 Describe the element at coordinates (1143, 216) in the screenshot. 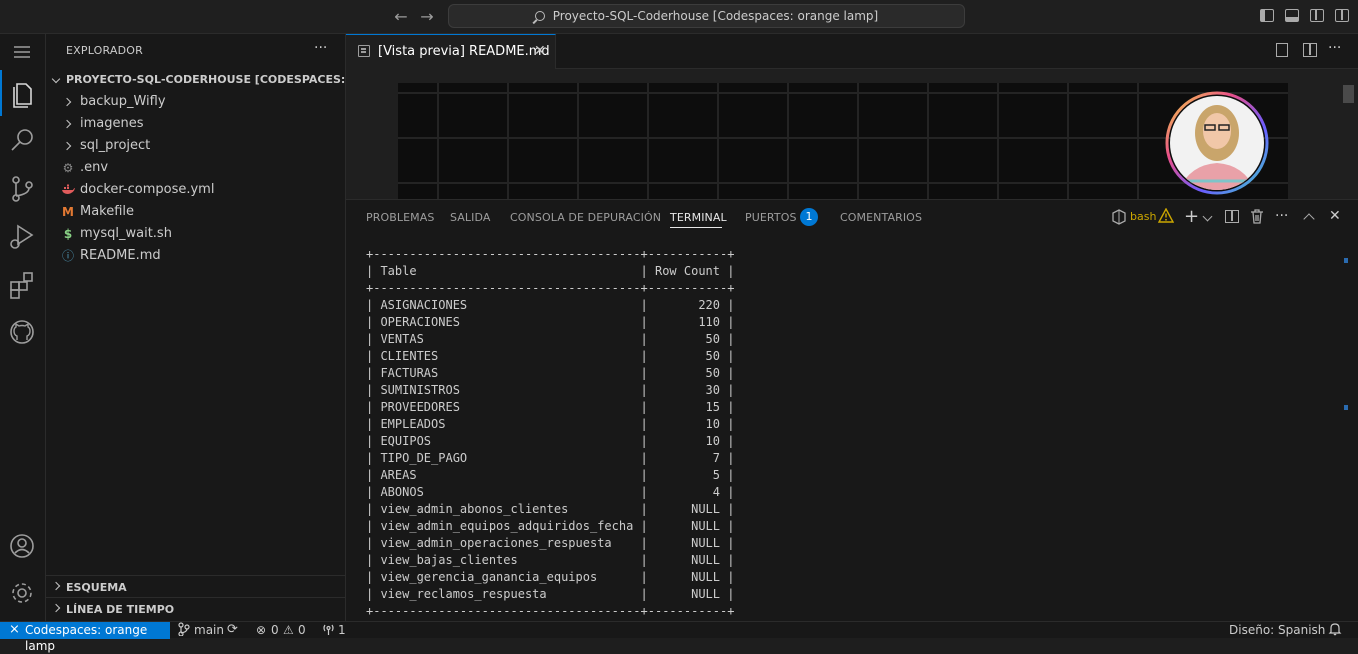

I see `terminal-shell-name: bash` at that location.